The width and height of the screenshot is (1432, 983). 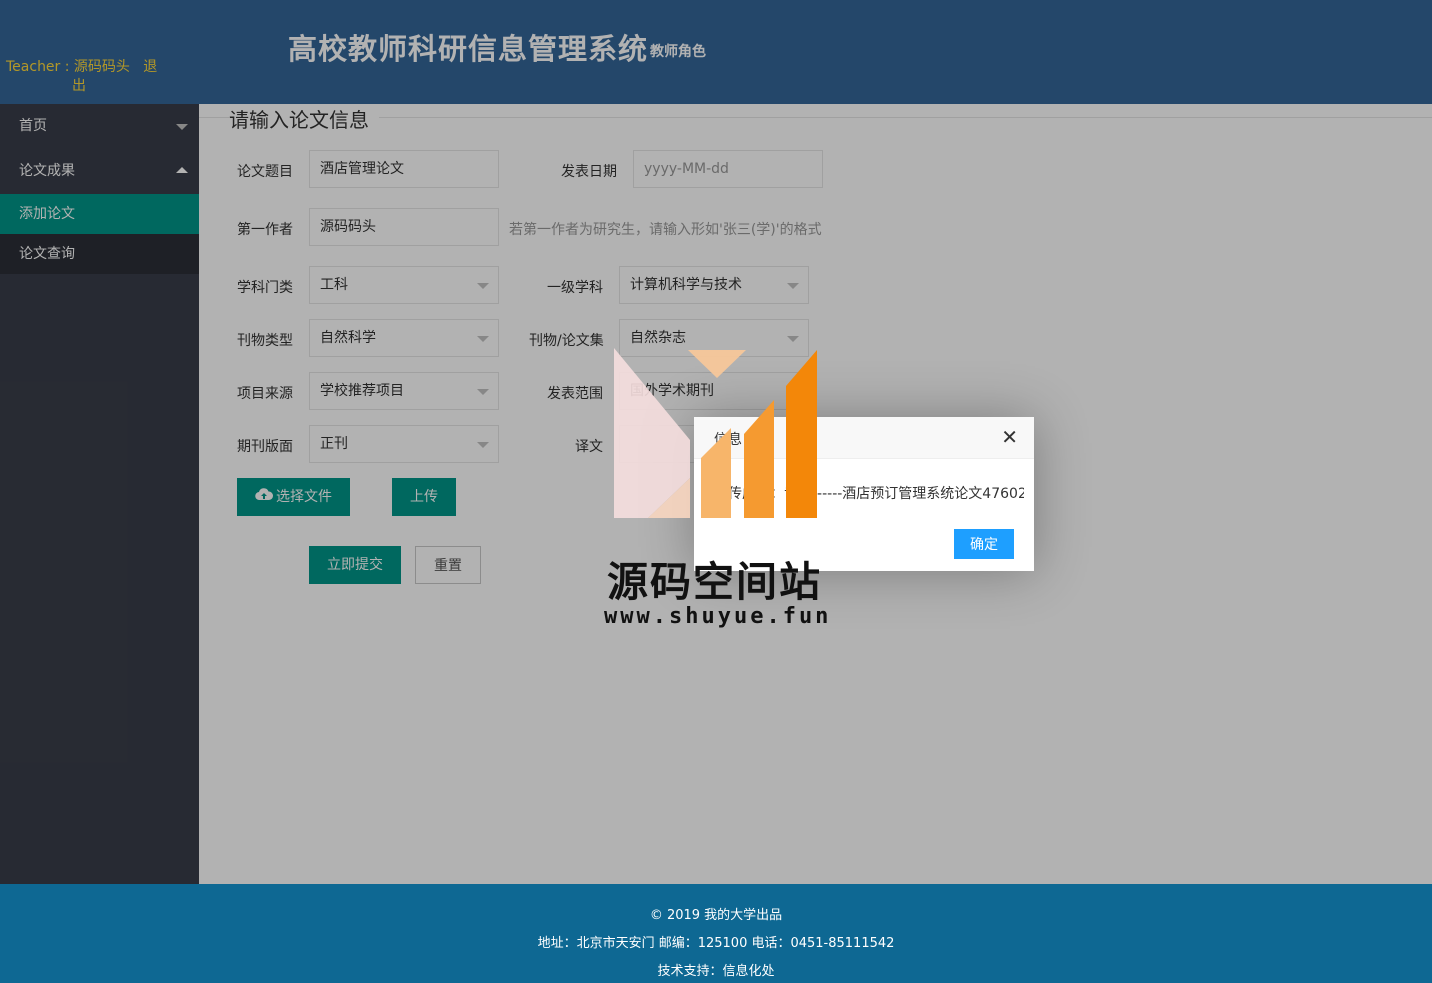 I want to click on footer-support: 技术支持：信息化处, so click(x=716, y=971).